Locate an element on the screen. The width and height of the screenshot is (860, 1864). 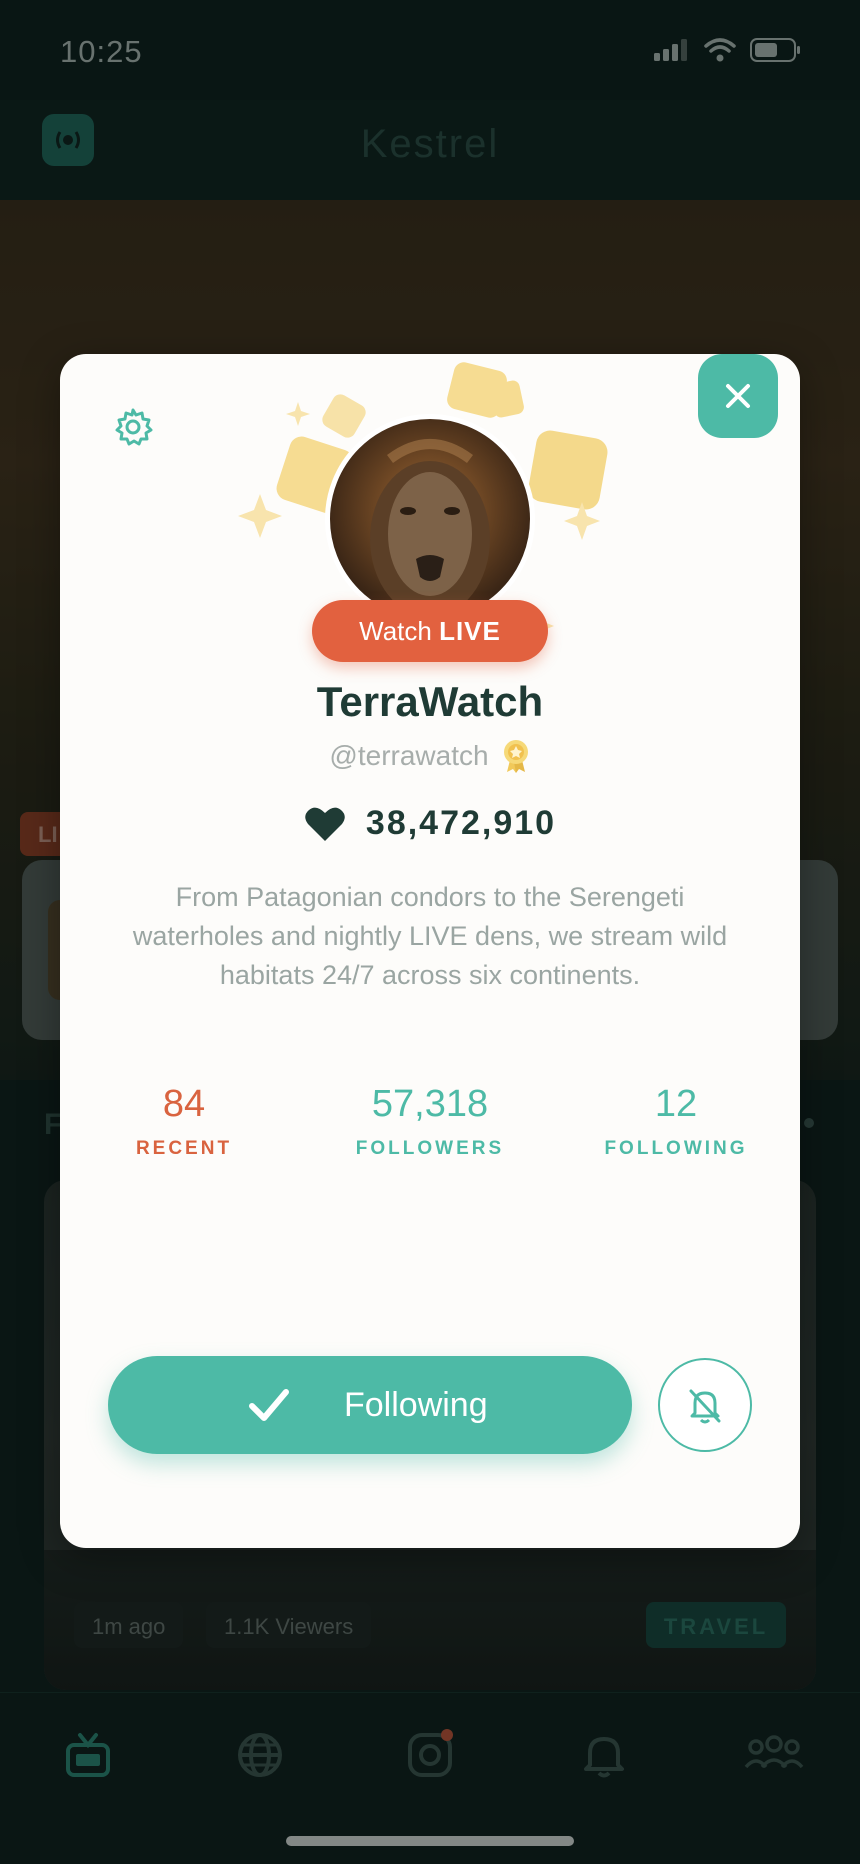
close-button is located at coordinates (738, 396).